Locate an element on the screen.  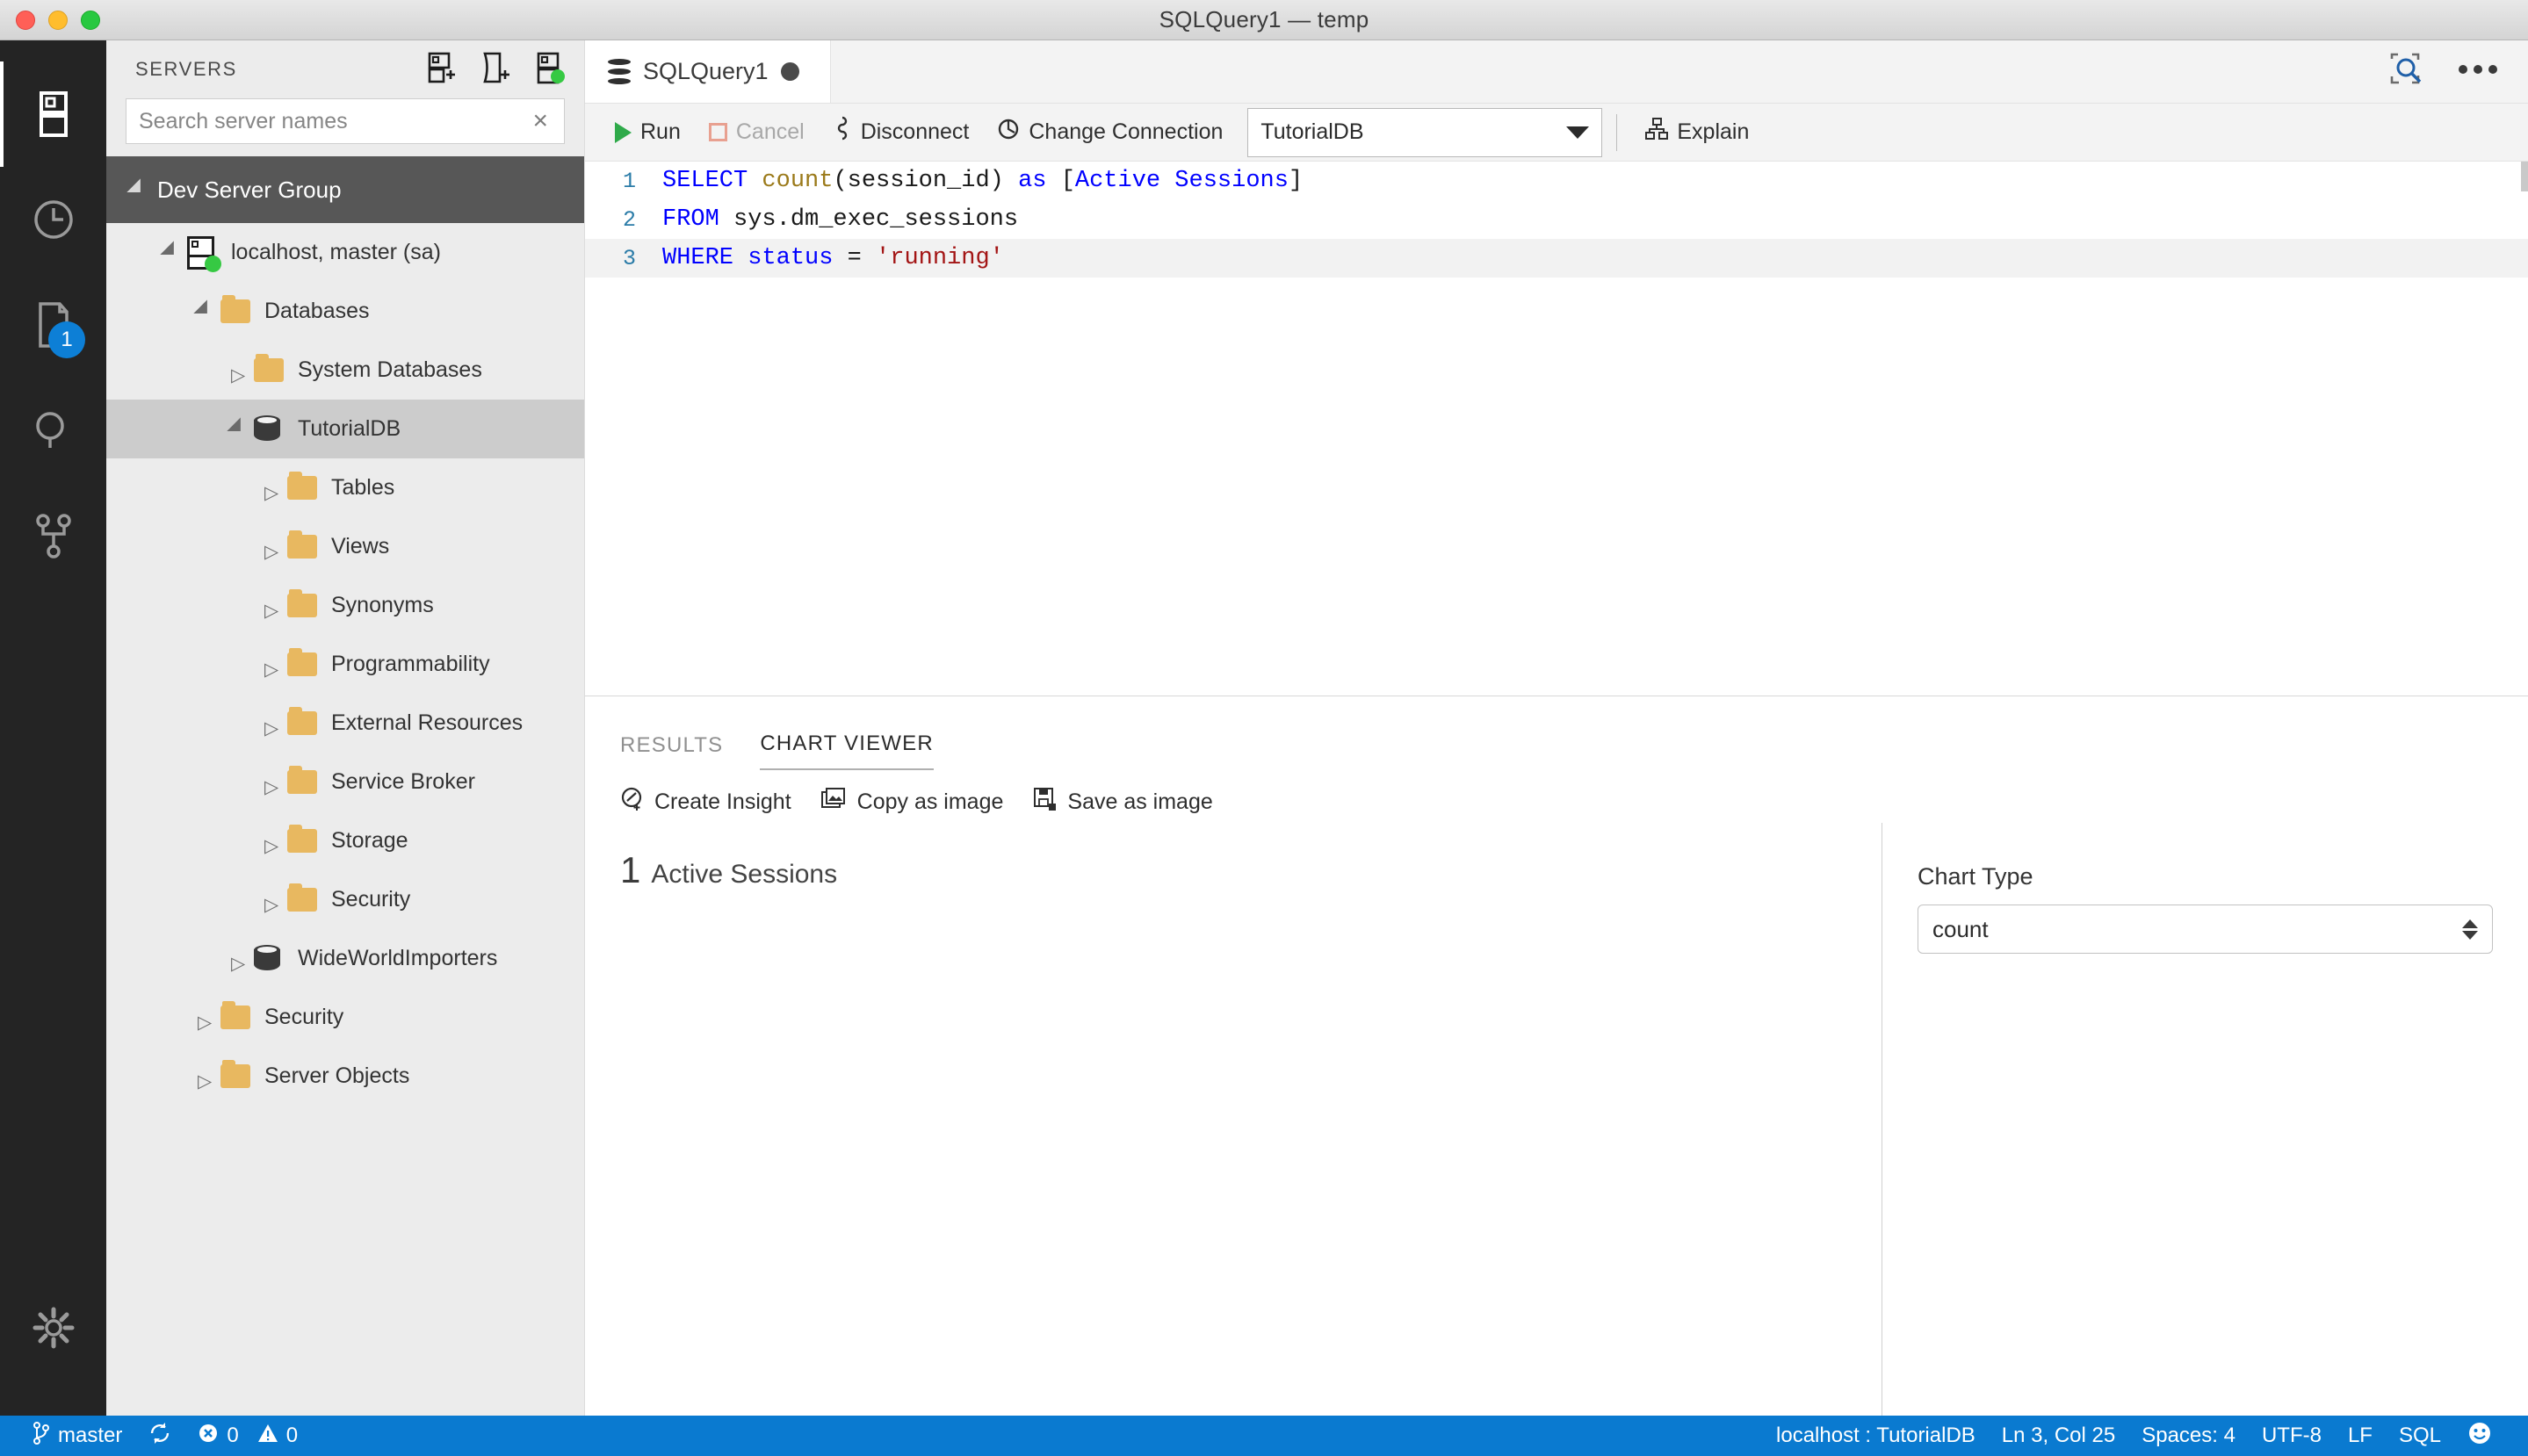
tree-item: External Resources is located at coordinates (345, 723).